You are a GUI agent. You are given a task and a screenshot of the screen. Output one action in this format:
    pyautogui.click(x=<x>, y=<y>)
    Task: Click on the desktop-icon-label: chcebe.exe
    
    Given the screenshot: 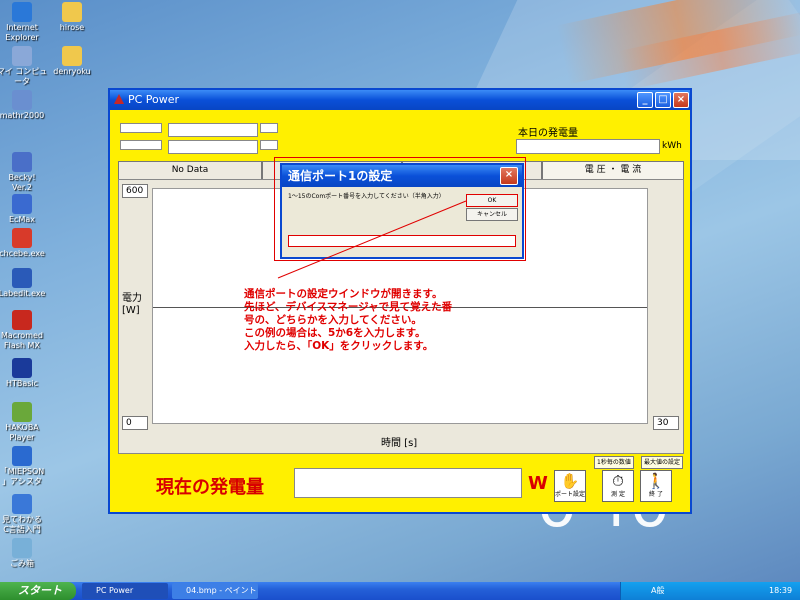 What is the action you would take?
    pyautogui.click(x=22, y=253)
    